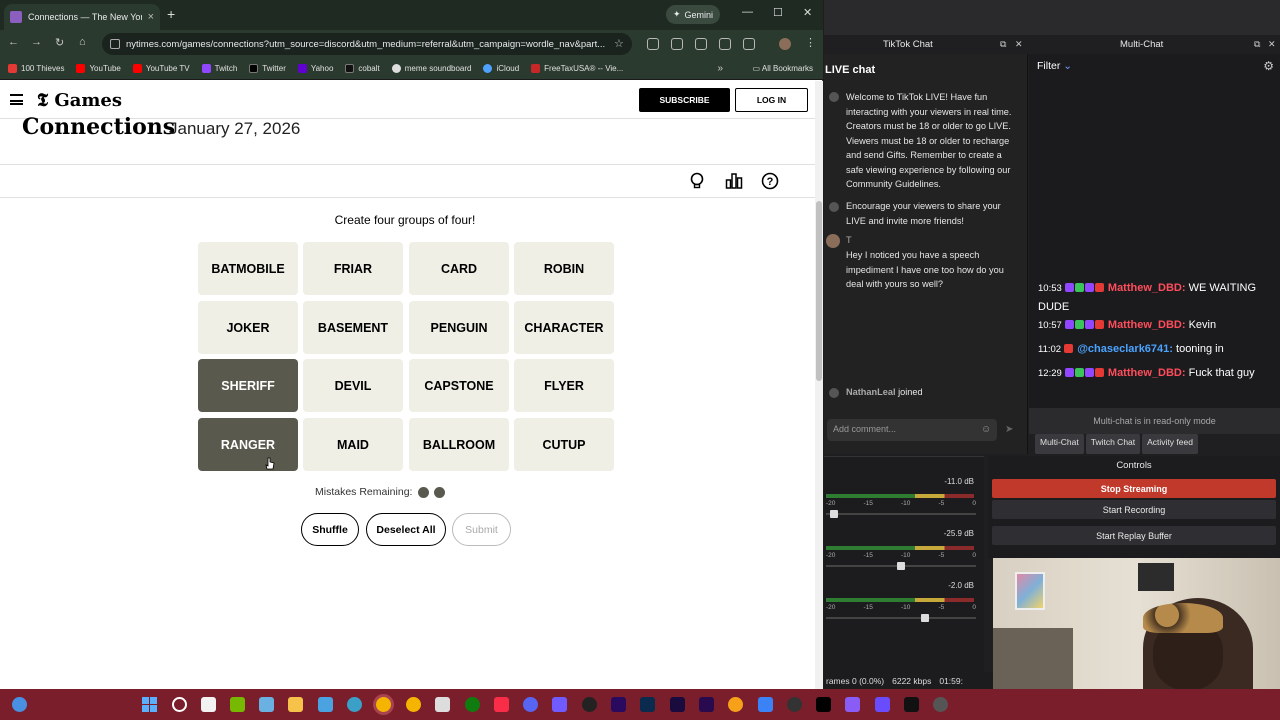 Image resolution: width=1280 pixels, height=720 pixels. What do you see at coordinates (171, 14) in the screenshot?
I see `new-tab-button: +` at bounding box center [171, 14].